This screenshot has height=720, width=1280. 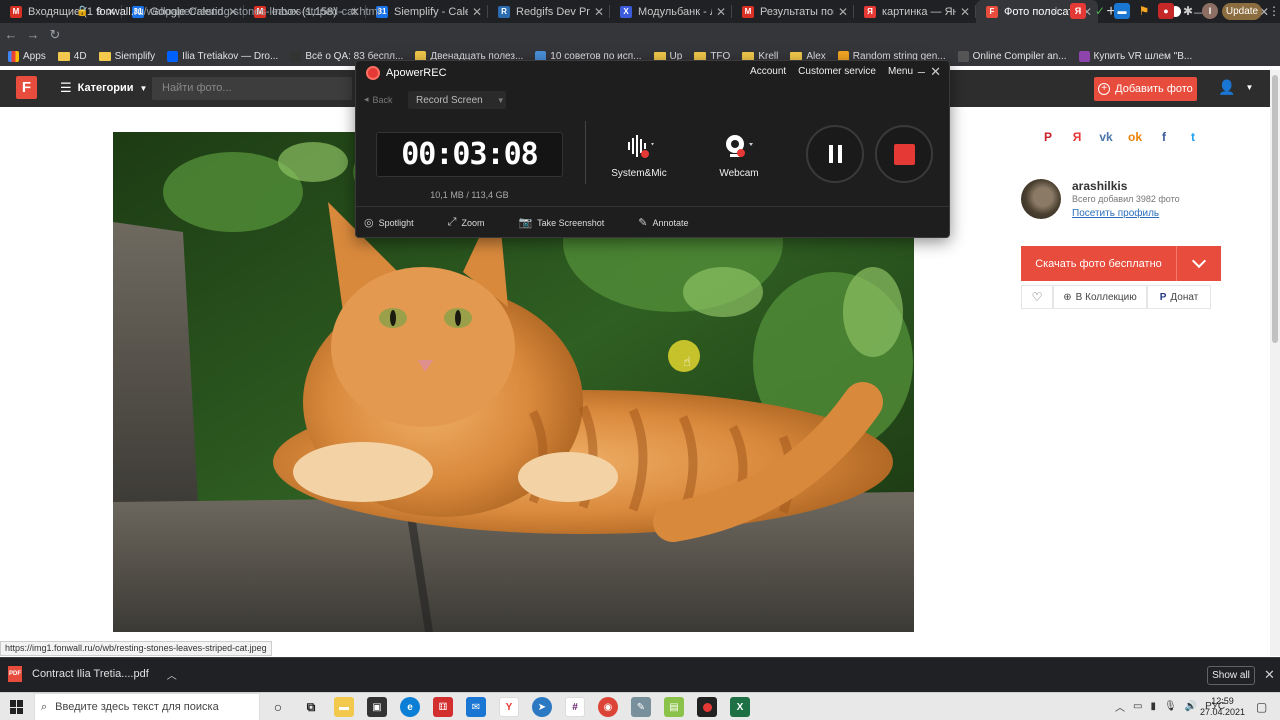 What do you see at coordinates (82, 11) in the screenshot?
I see `lock-icon: 🔒` at bounding box center [82, 11].